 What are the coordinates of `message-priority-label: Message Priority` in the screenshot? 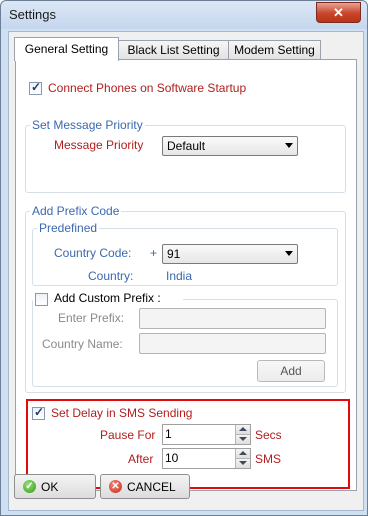 It's located at (99, 145).